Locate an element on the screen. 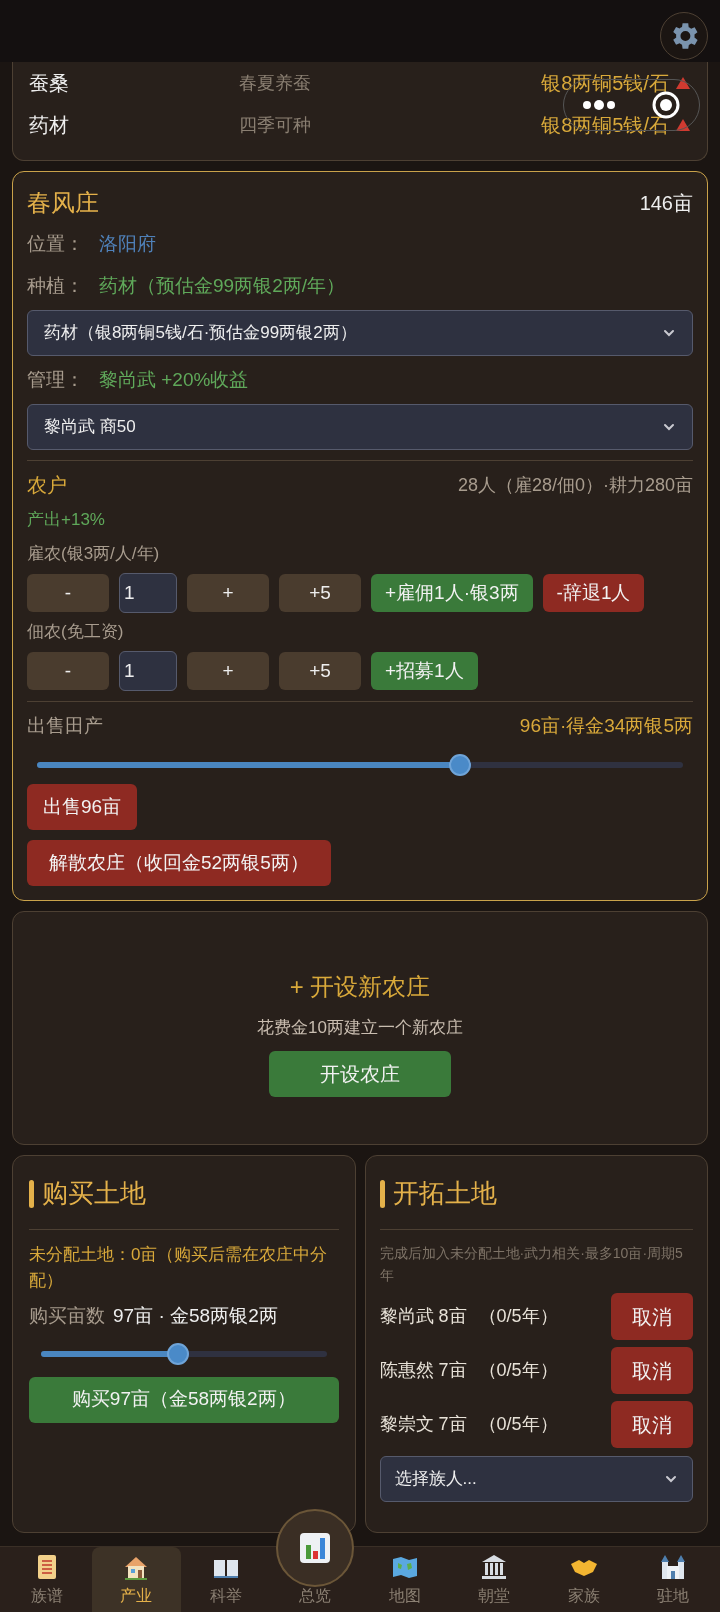  nav-label: 家族 is located at coordinates (583, 1595).